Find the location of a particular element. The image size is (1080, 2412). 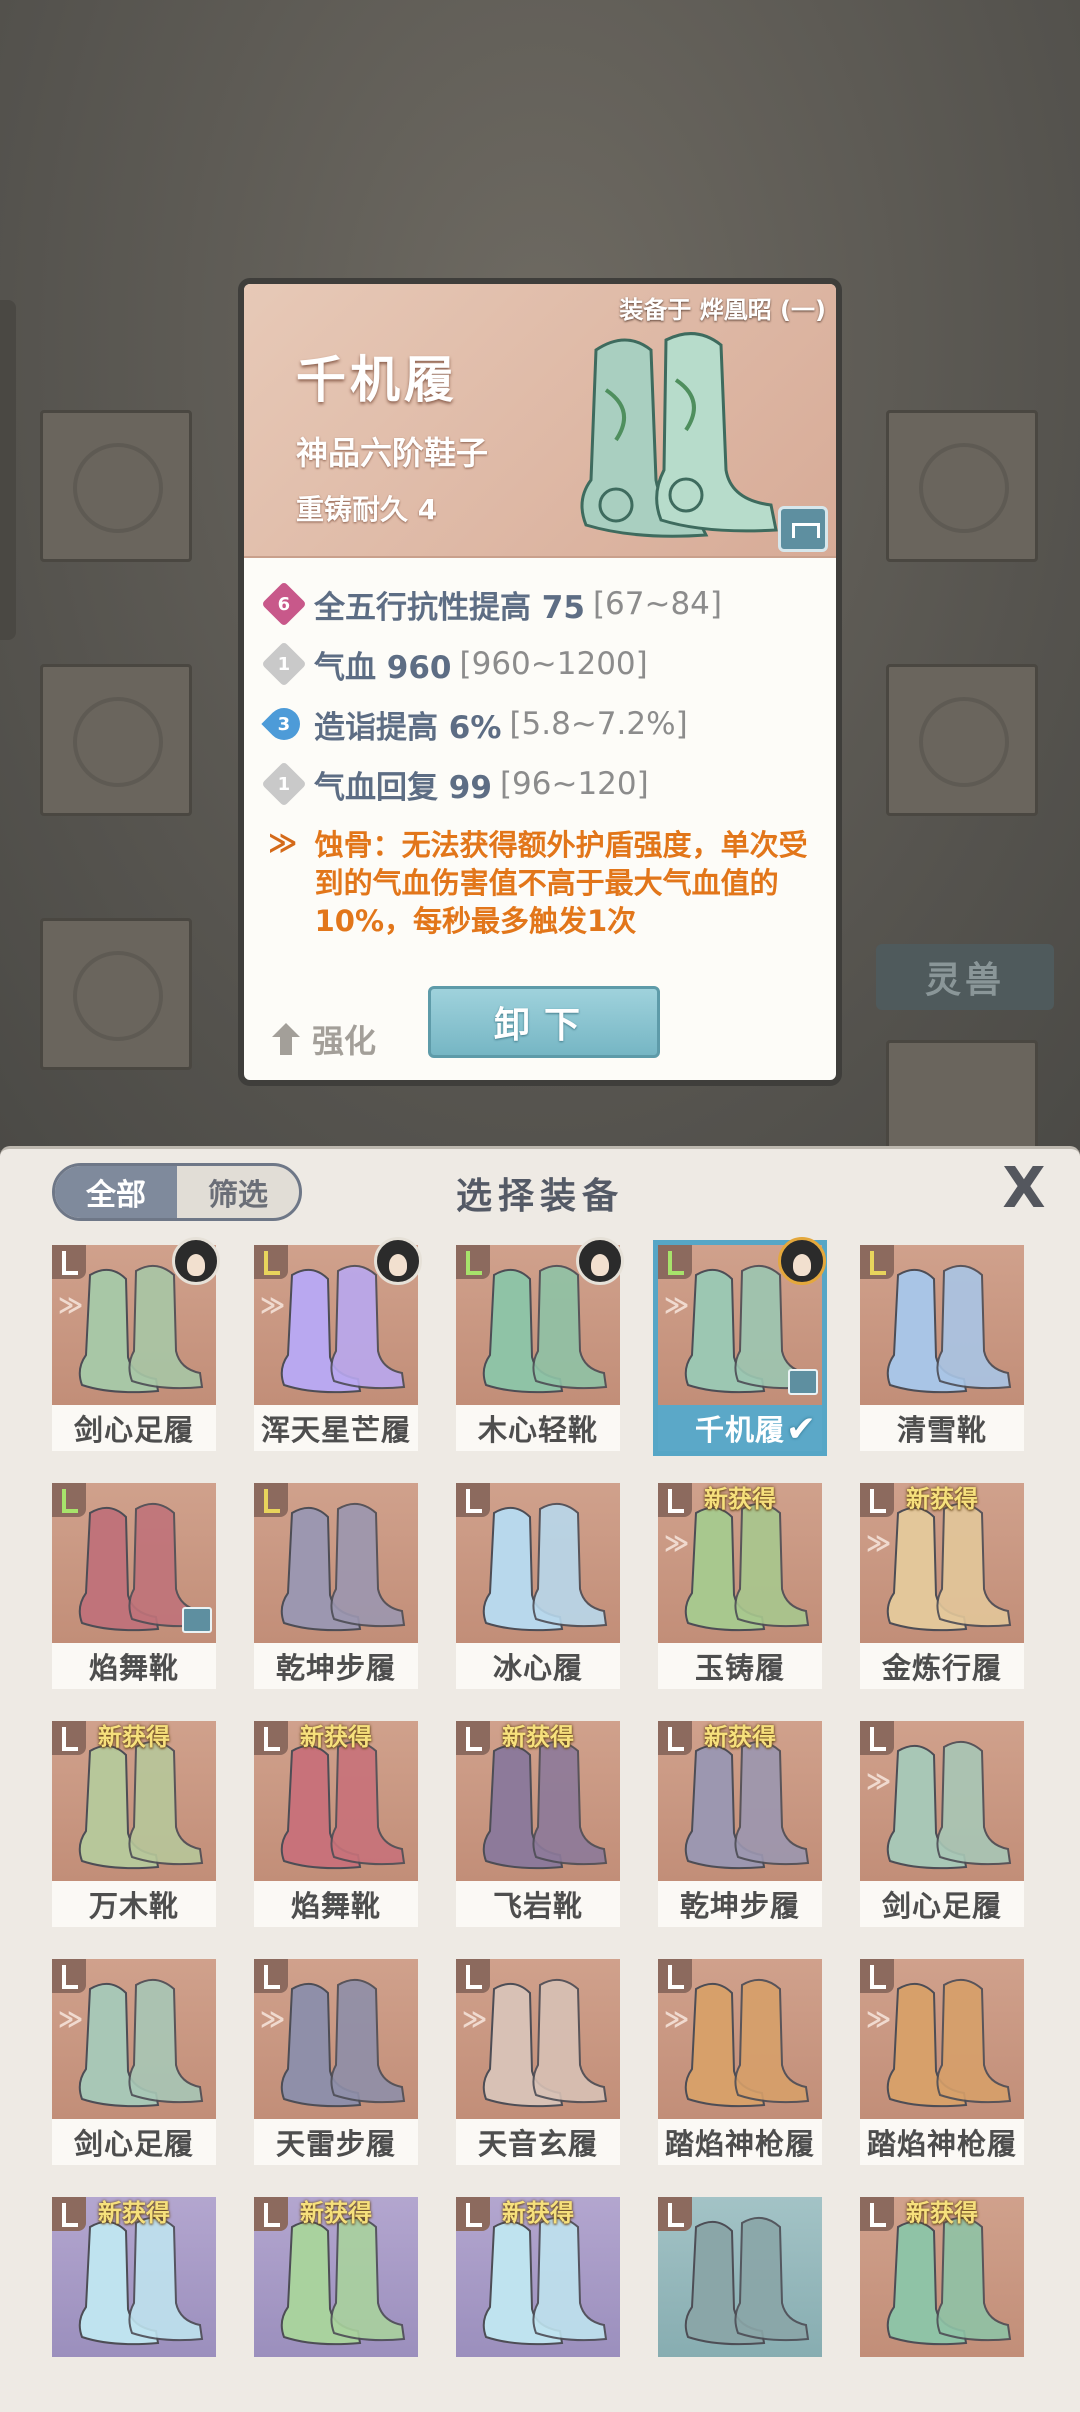

lock-icon is located at coordinates (803, 529).